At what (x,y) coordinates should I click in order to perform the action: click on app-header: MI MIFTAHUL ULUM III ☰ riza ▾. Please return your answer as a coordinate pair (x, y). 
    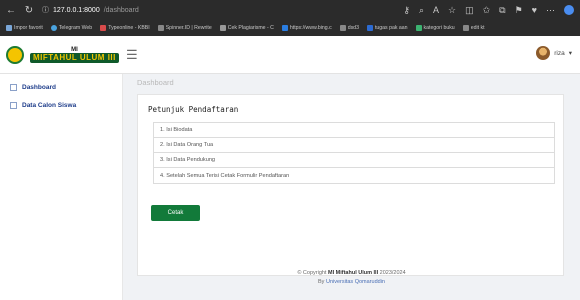
    Looking at the image, I should click on (290, 55).